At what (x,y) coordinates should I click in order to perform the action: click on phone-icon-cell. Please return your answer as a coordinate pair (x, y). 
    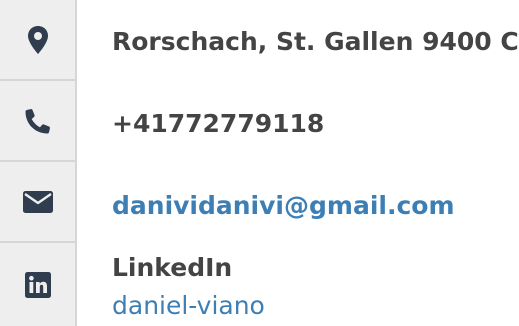
    Looking at the image, I should click on (37, 121).